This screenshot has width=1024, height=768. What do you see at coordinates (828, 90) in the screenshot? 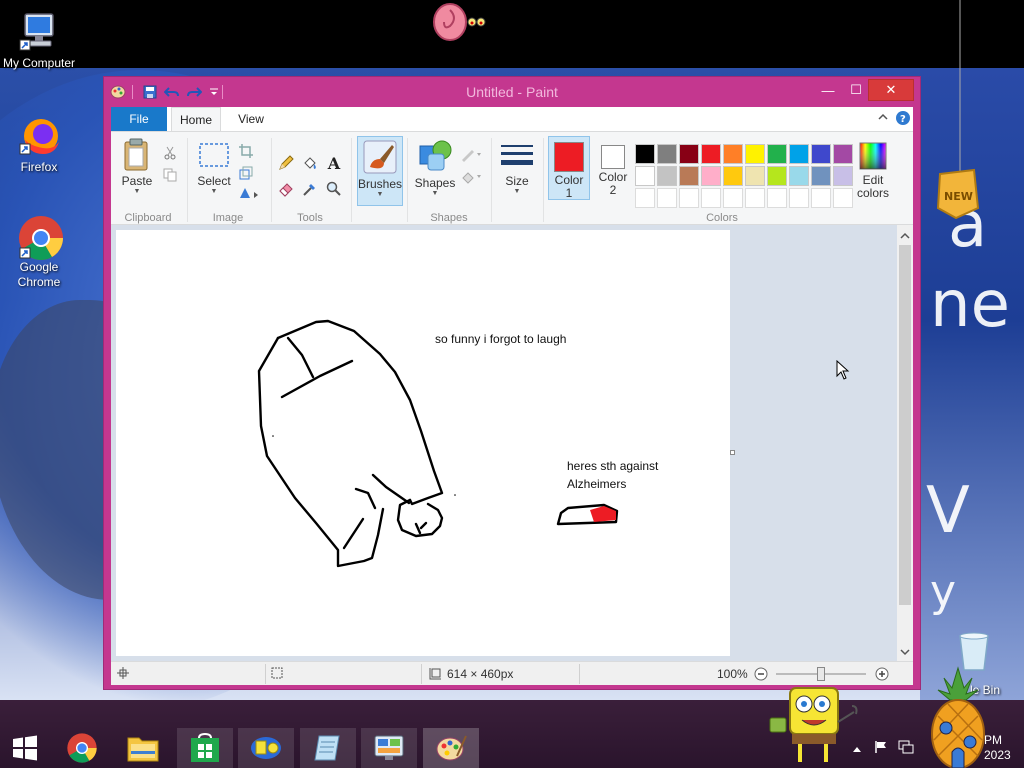
I see `minimize-button: —` at bounding box center [828, 90].